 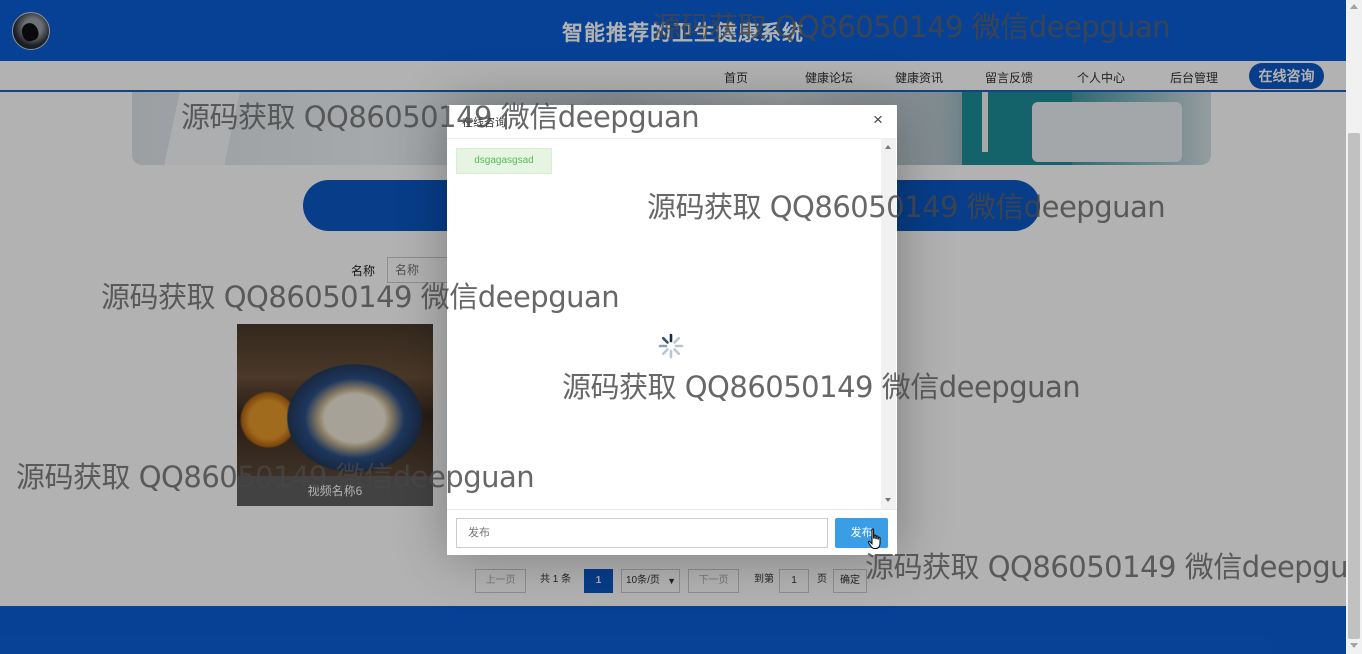 I want to click on message-input, so click(x=642, y=533).